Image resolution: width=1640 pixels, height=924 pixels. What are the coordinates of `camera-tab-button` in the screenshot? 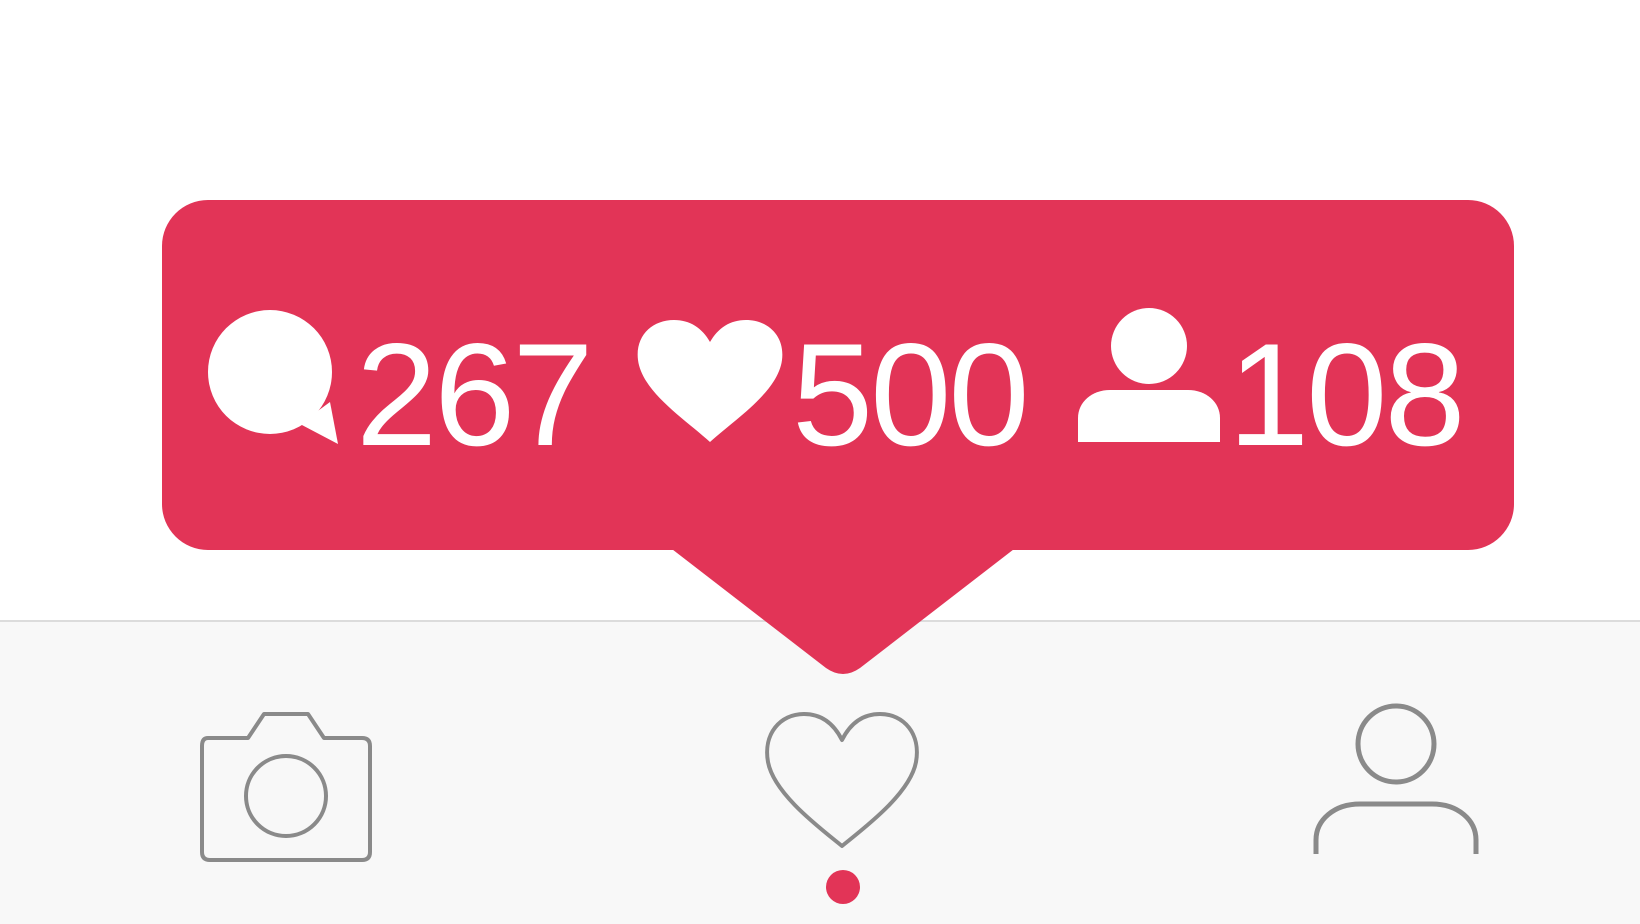 It's located at (286, 786).